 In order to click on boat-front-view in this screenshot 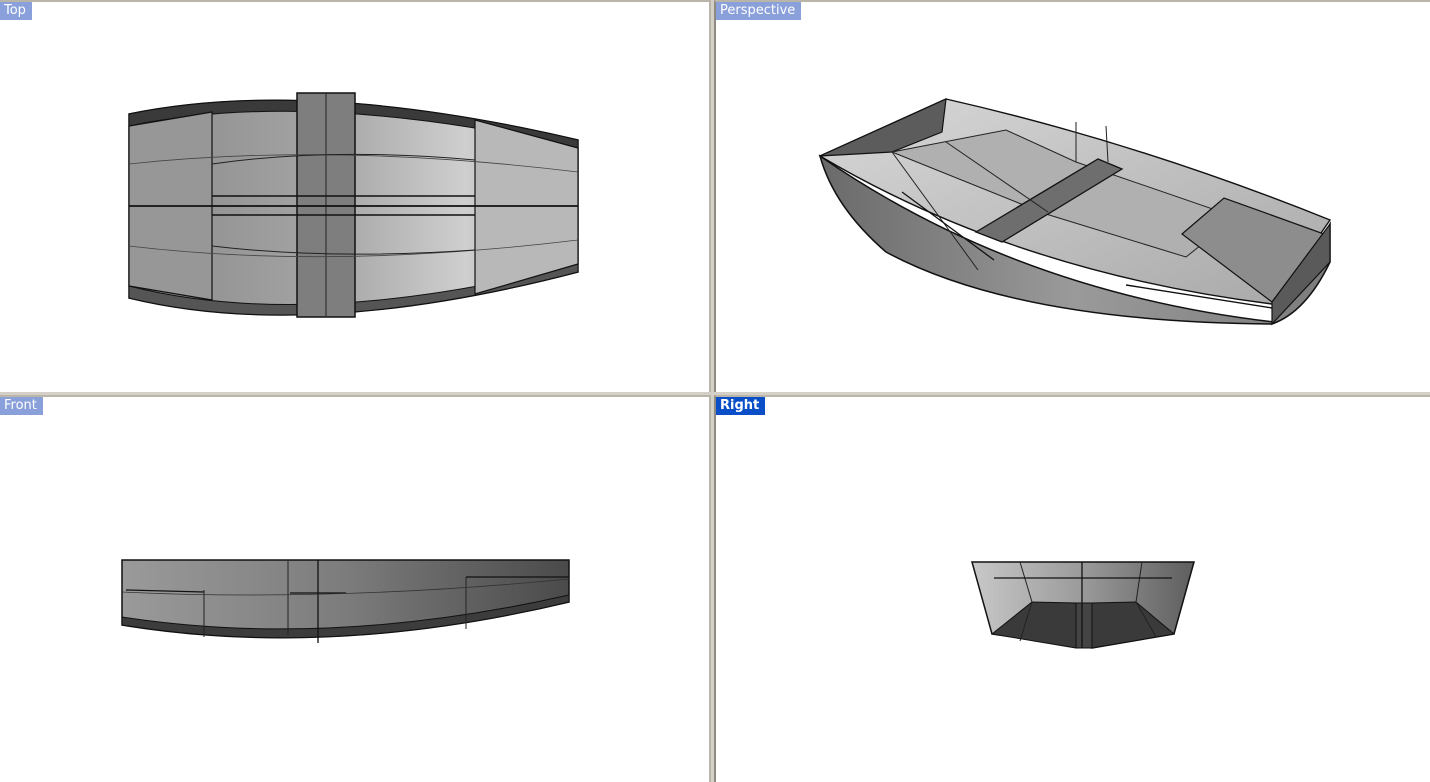, I will do `click(345, 601)`.